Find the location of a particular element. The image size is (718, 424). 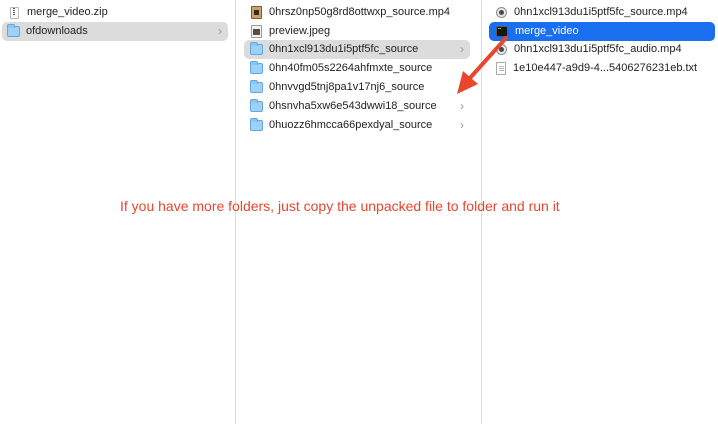

list-item-audio-mp4: 0hn1xcl913du1i5ptf5fc_audio.mp4 is located at coordinates (602, 49).